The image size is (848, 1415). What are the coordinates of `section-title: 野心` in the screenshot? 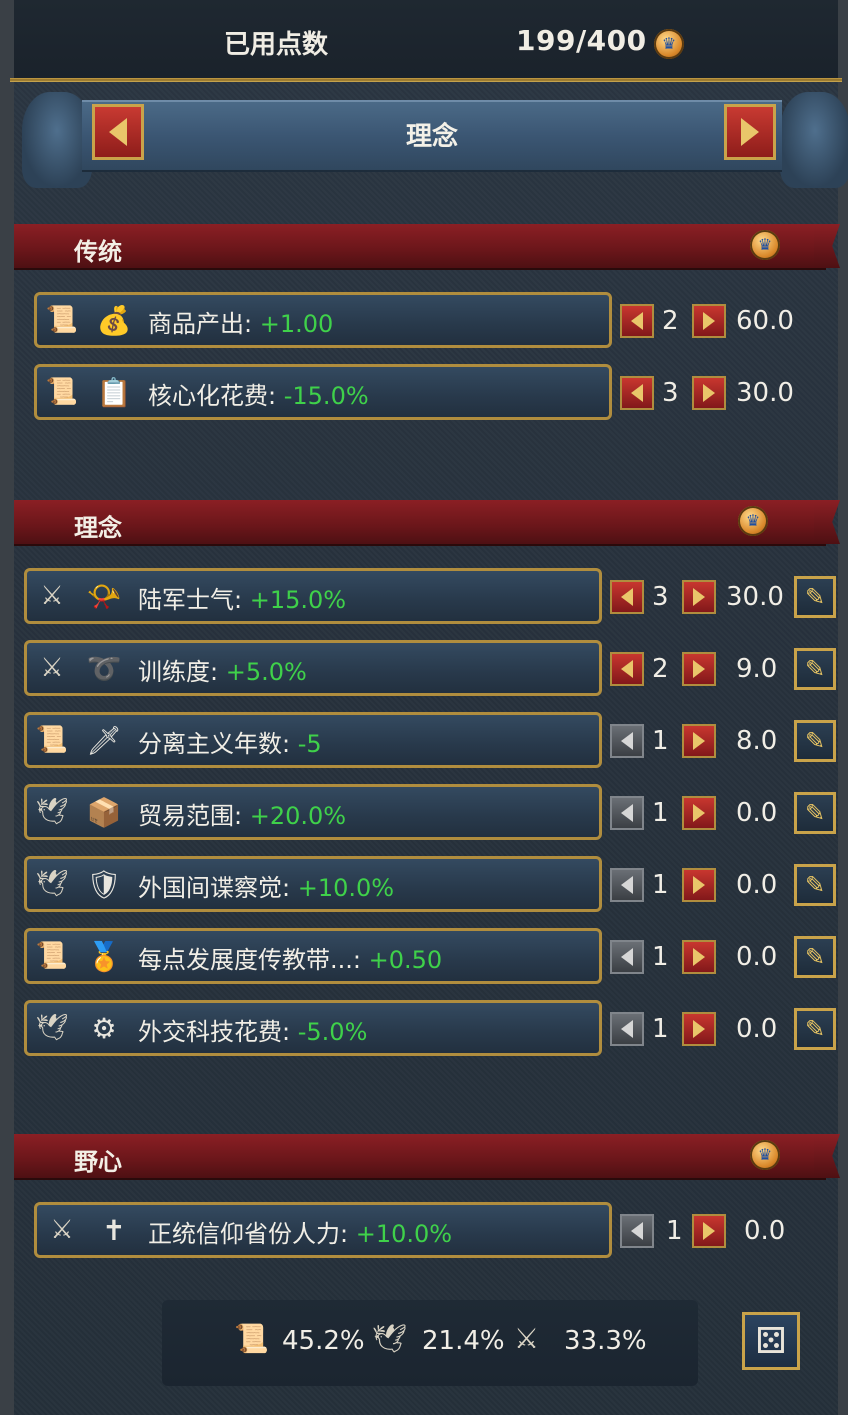 It's located at (98, 1162).